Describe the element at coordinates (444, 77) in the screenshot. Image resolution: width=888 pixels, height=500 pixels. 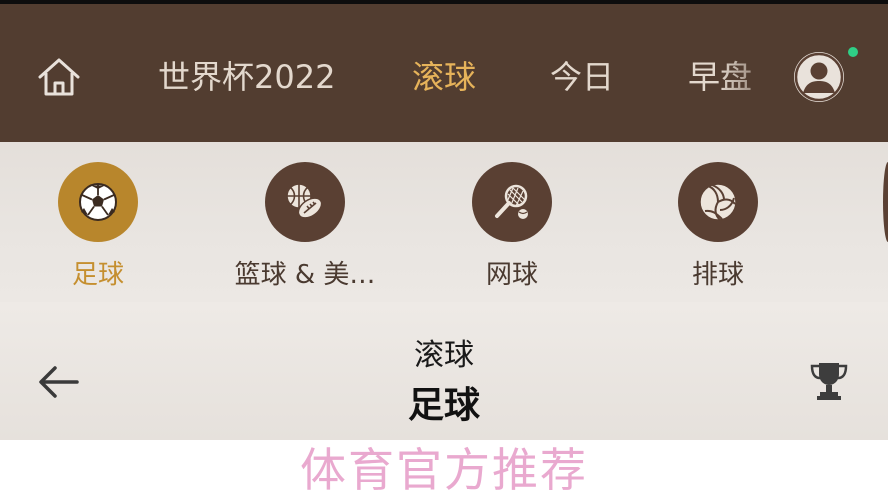
I see `tab-in-play: 滚球` at that location.